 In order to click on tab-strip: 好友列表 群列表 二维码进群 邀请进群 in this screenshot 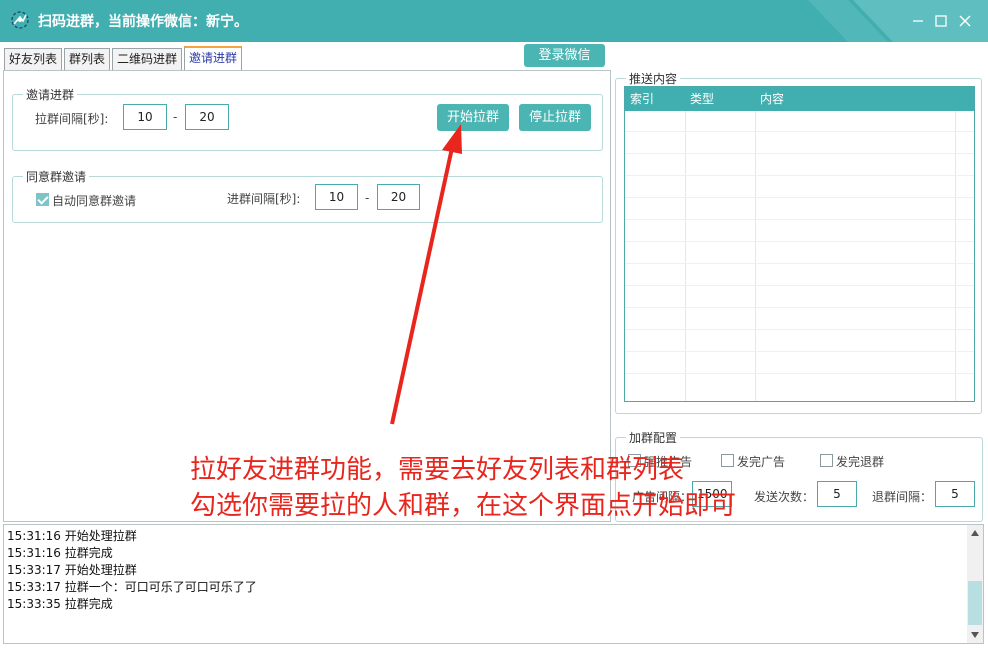, I will do `click(124, 58)`.